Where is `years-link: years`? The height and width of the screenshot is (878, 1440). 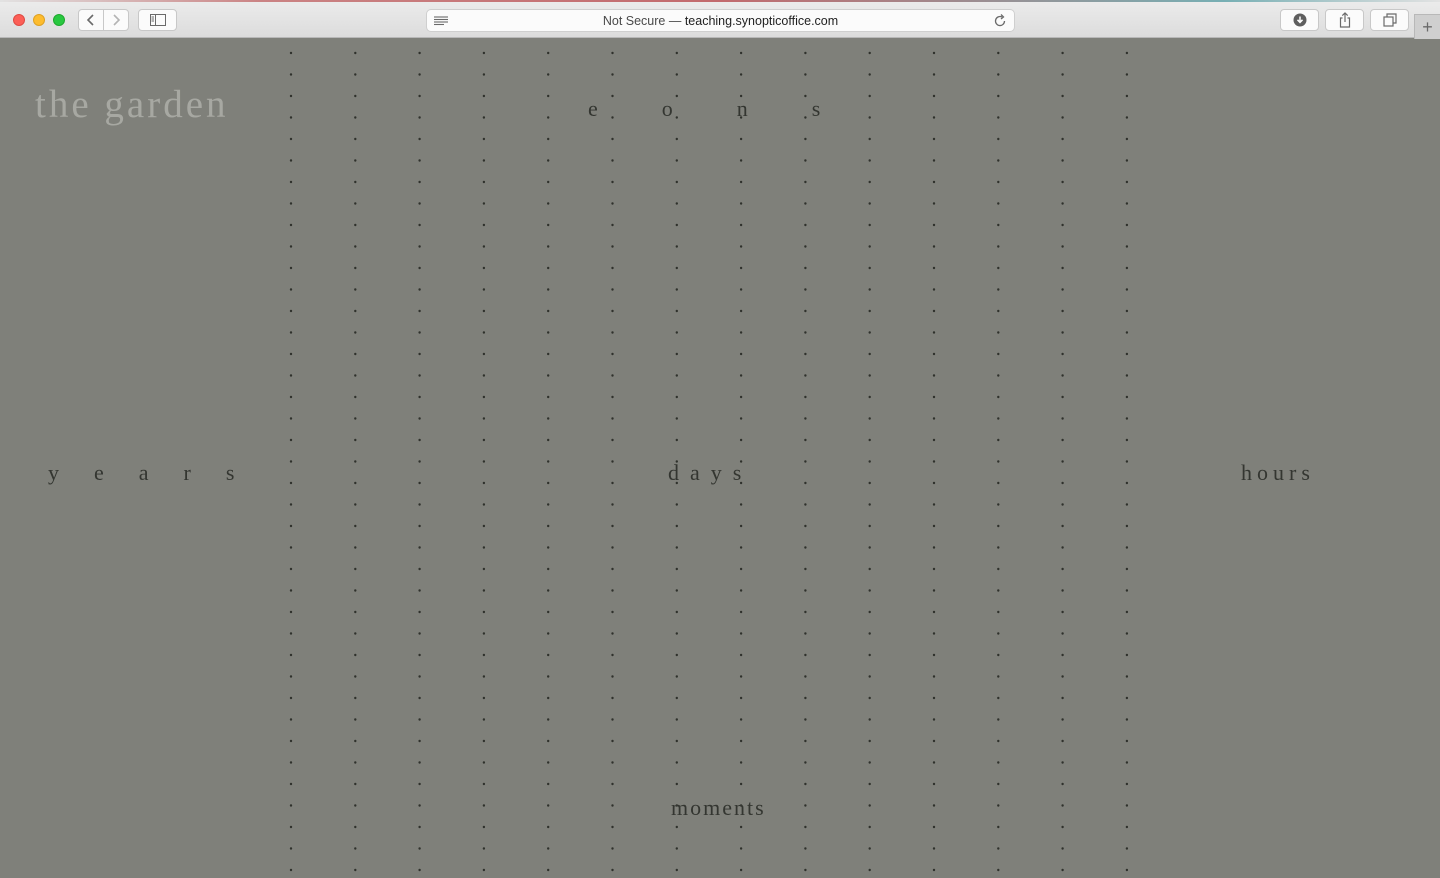
years-link: years is located at coordinates (158, 473).